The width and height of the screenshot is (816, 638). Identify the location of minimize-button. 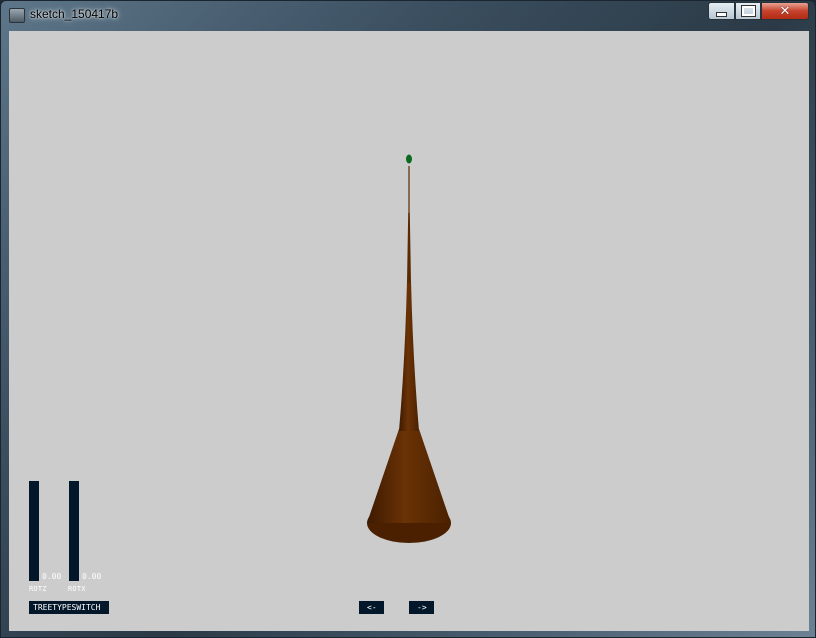
(721, 11).